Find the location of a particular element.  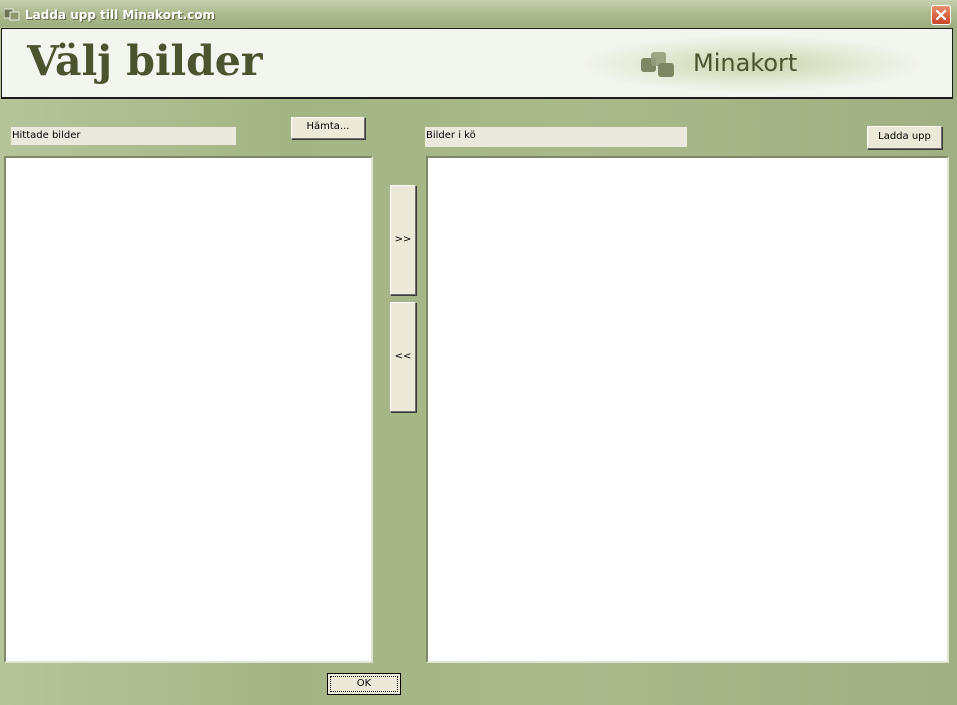

queue-label: Bilder i kö is located at coordinates (556, 137).